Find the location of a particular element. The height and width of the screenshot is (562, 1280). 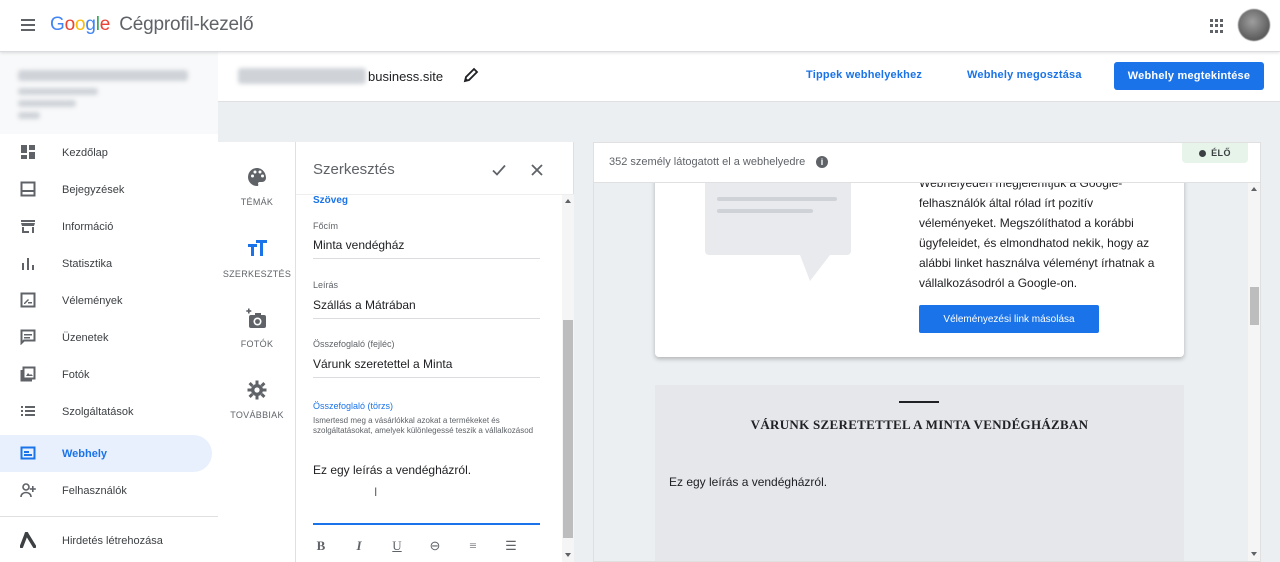

sidebar-item-bejegyzesek: Bejegyzések is located at coordinates (106, 189).